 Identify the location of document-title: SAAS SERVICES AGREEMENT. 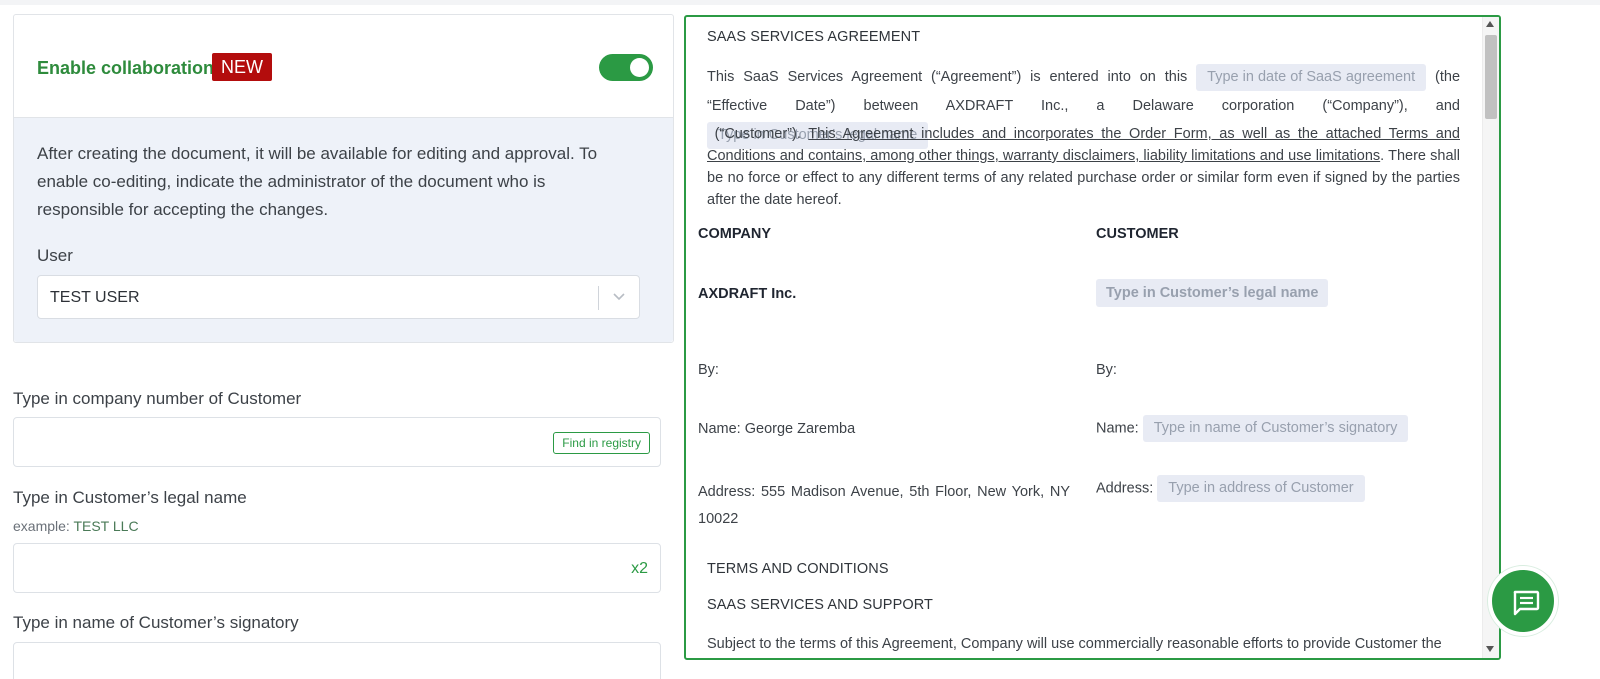
(814, 37).